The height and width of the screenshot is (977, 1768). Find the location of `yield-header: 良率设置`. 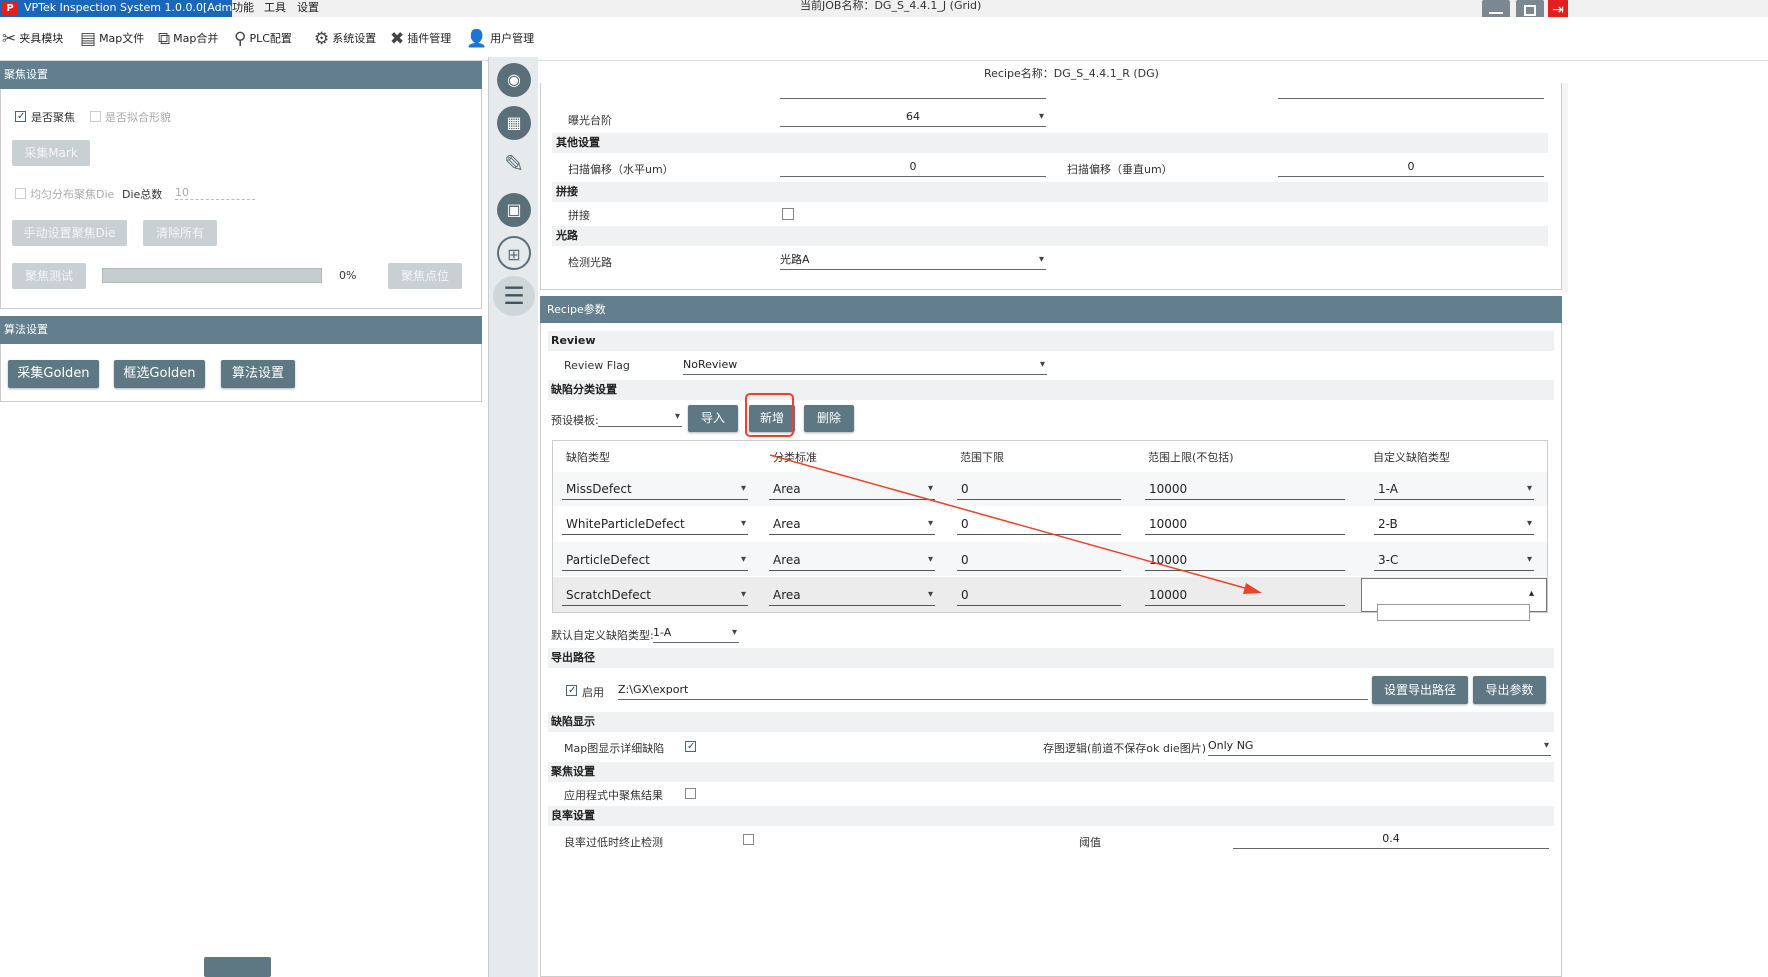

yield-header: 良率设置 is located at coordinates (1051, 816).